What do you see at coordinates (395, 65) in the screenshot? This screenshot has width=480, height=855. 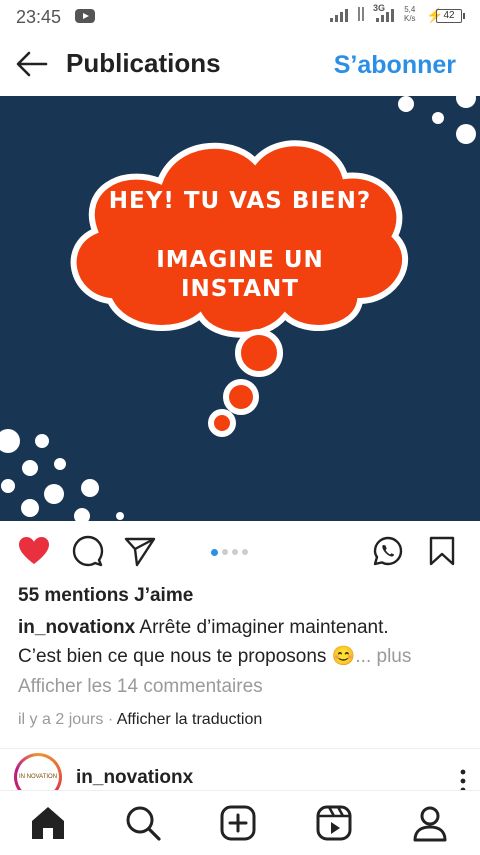 I see `subscribe-button: S’abonner` at bounding box center [395, 65].